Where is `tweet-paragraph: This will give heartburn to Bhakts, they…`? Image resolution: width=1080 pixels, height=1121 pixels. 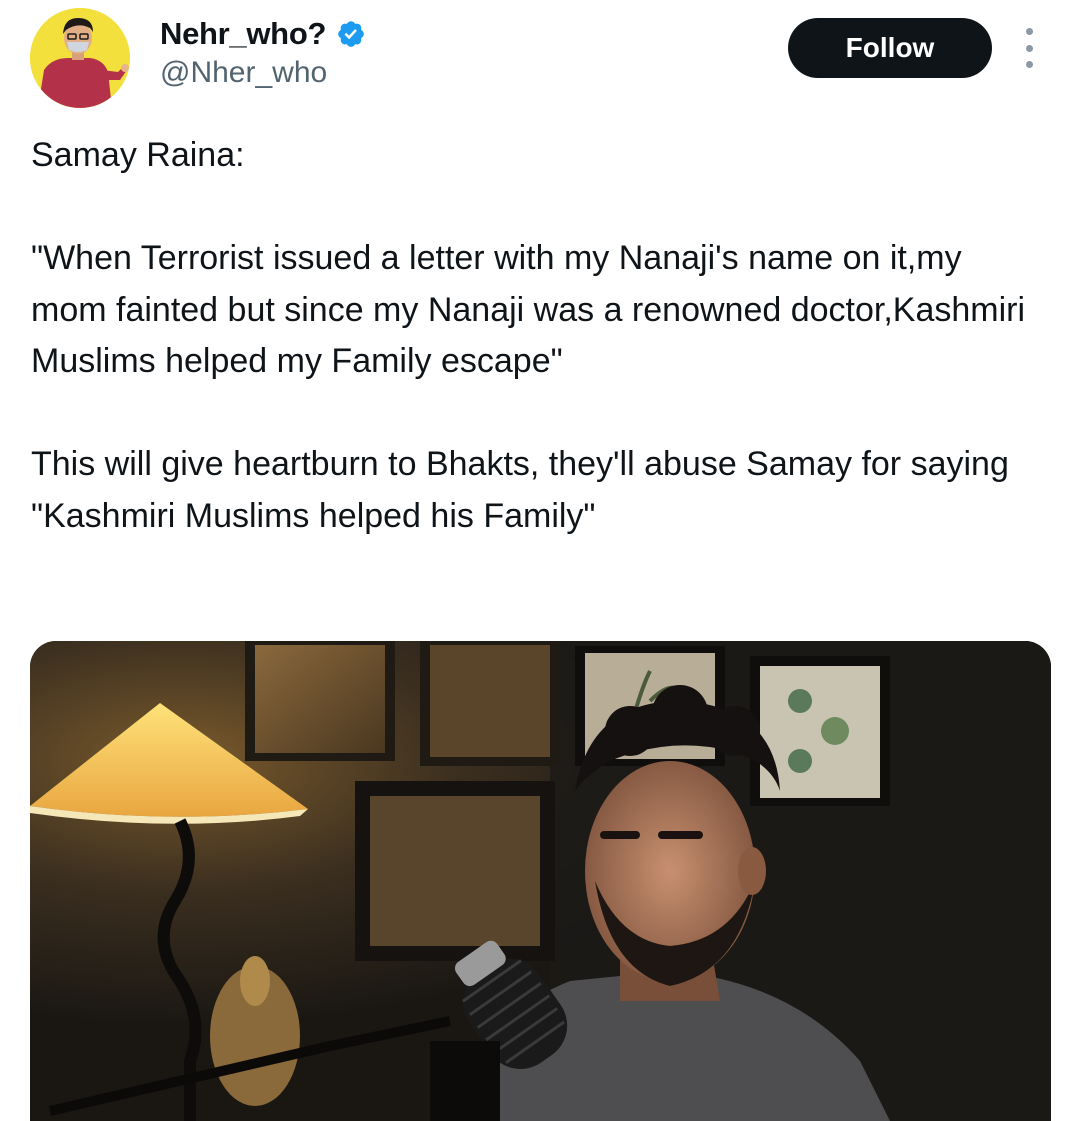 tweet-paragraph: This will give heartburn to Bhakts, they… is located at coordinates (525, 490).